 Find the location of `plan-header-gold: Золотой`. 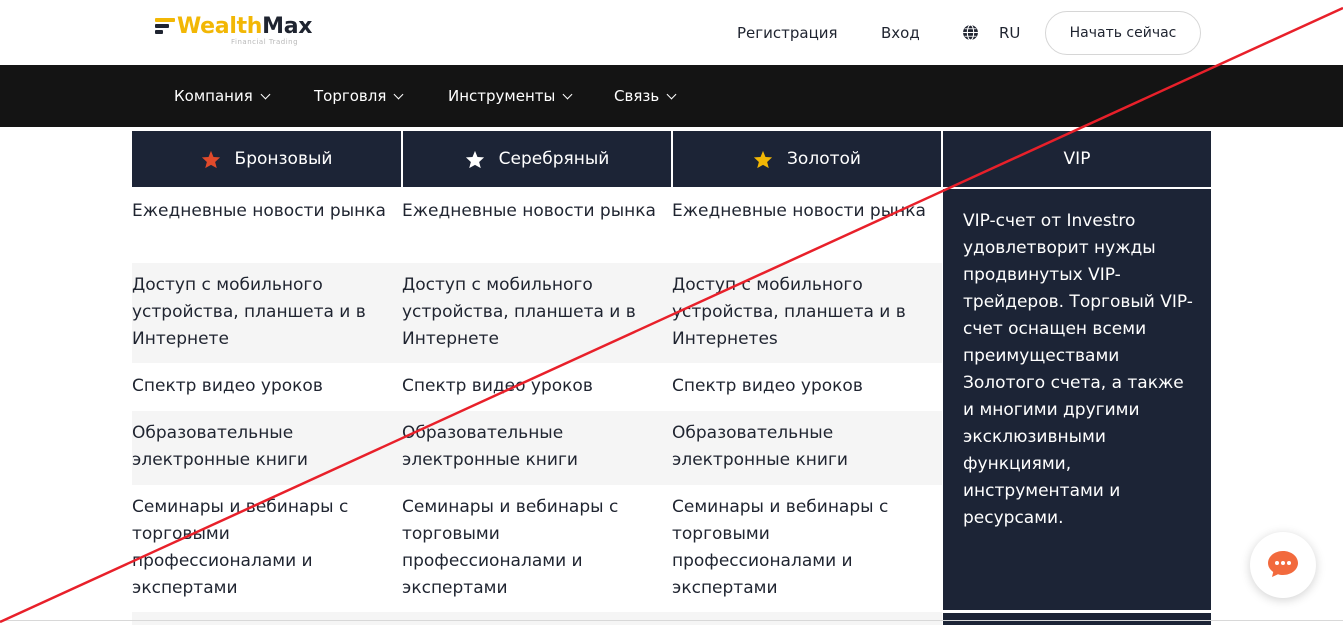

plan-header-gold: Золотой is located at coordinates (807, 159).